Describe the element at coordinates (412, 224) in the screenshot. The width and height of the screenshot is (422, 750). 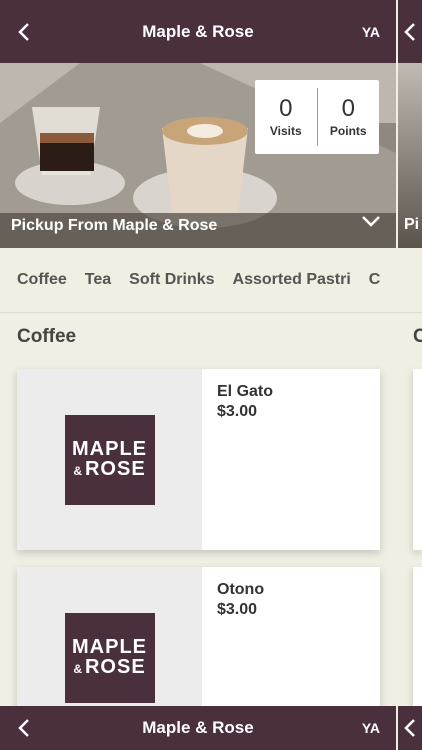
I see `hero-peek-text: Pi` at that location.